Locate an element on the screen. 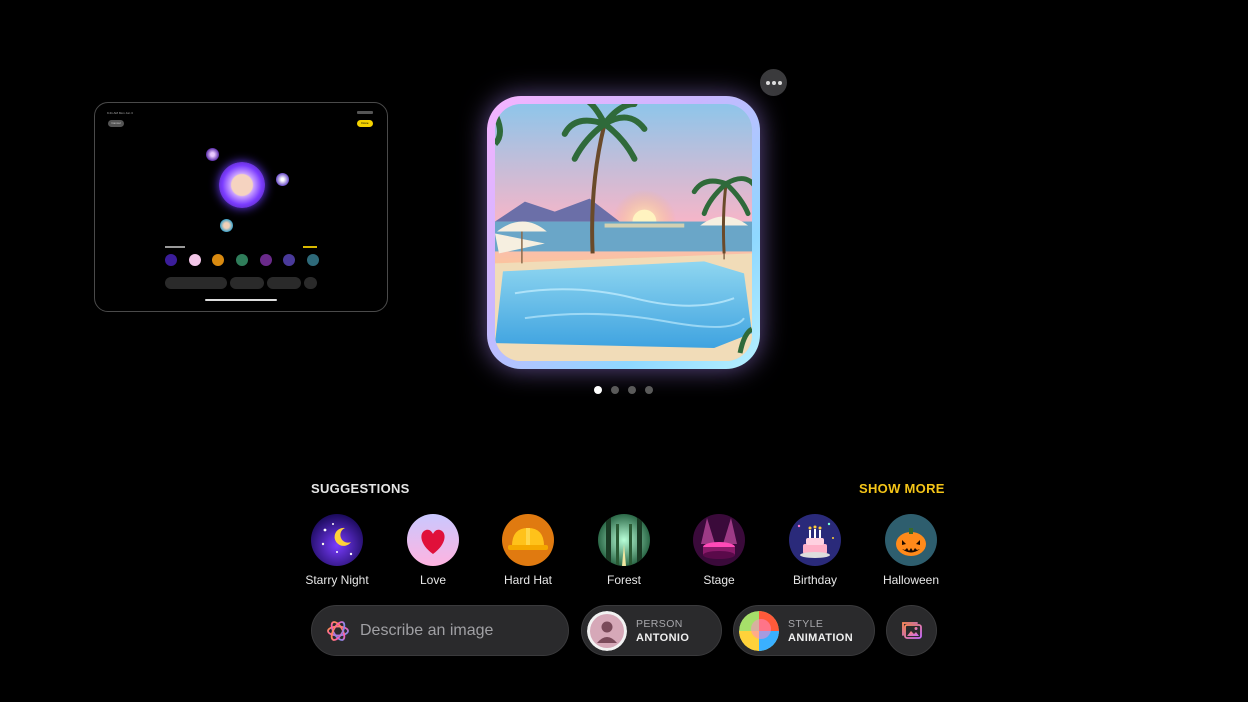  suggestion-hard-hat: Hard Hat is located at coordinates (528, 550).